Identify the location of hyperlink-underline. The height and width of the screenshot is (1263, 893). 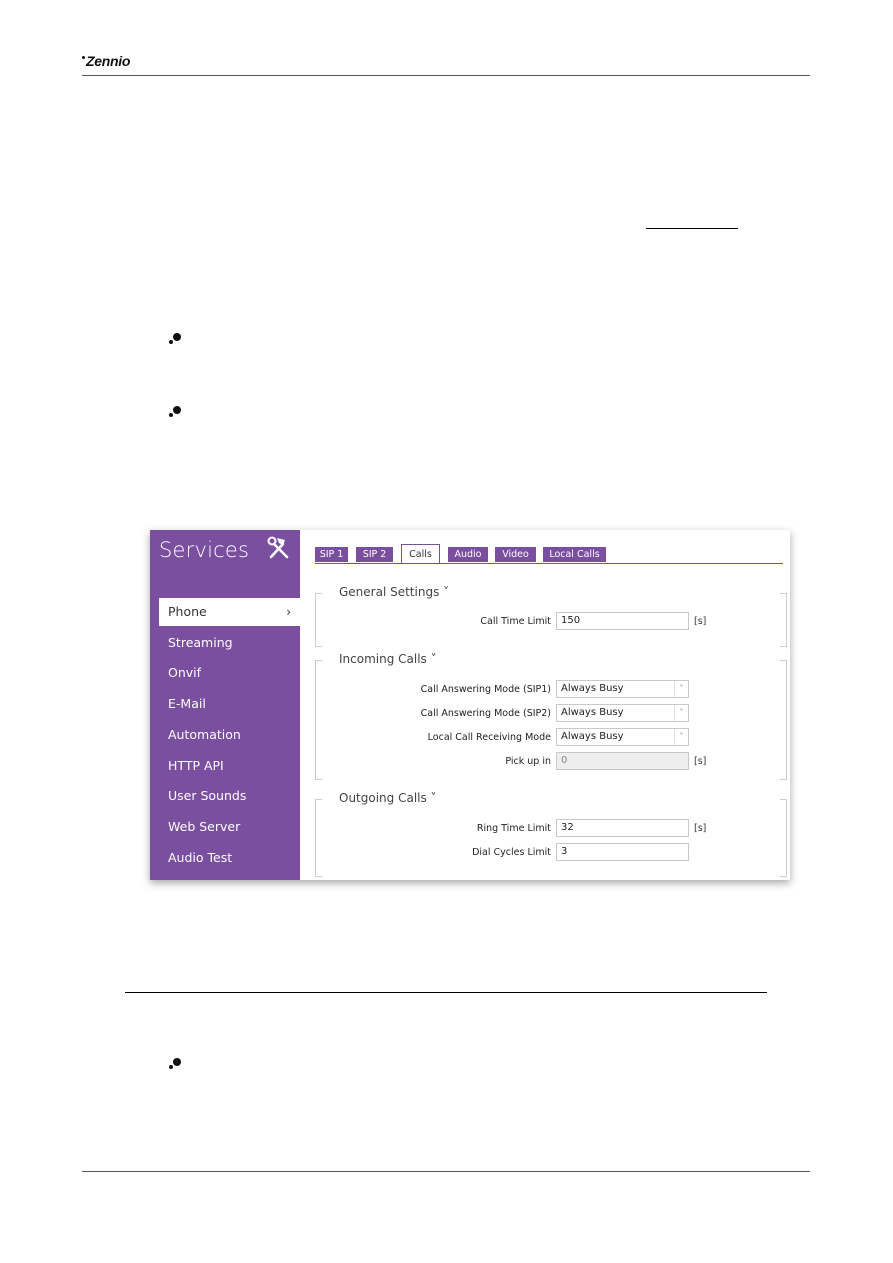
(692, 228).